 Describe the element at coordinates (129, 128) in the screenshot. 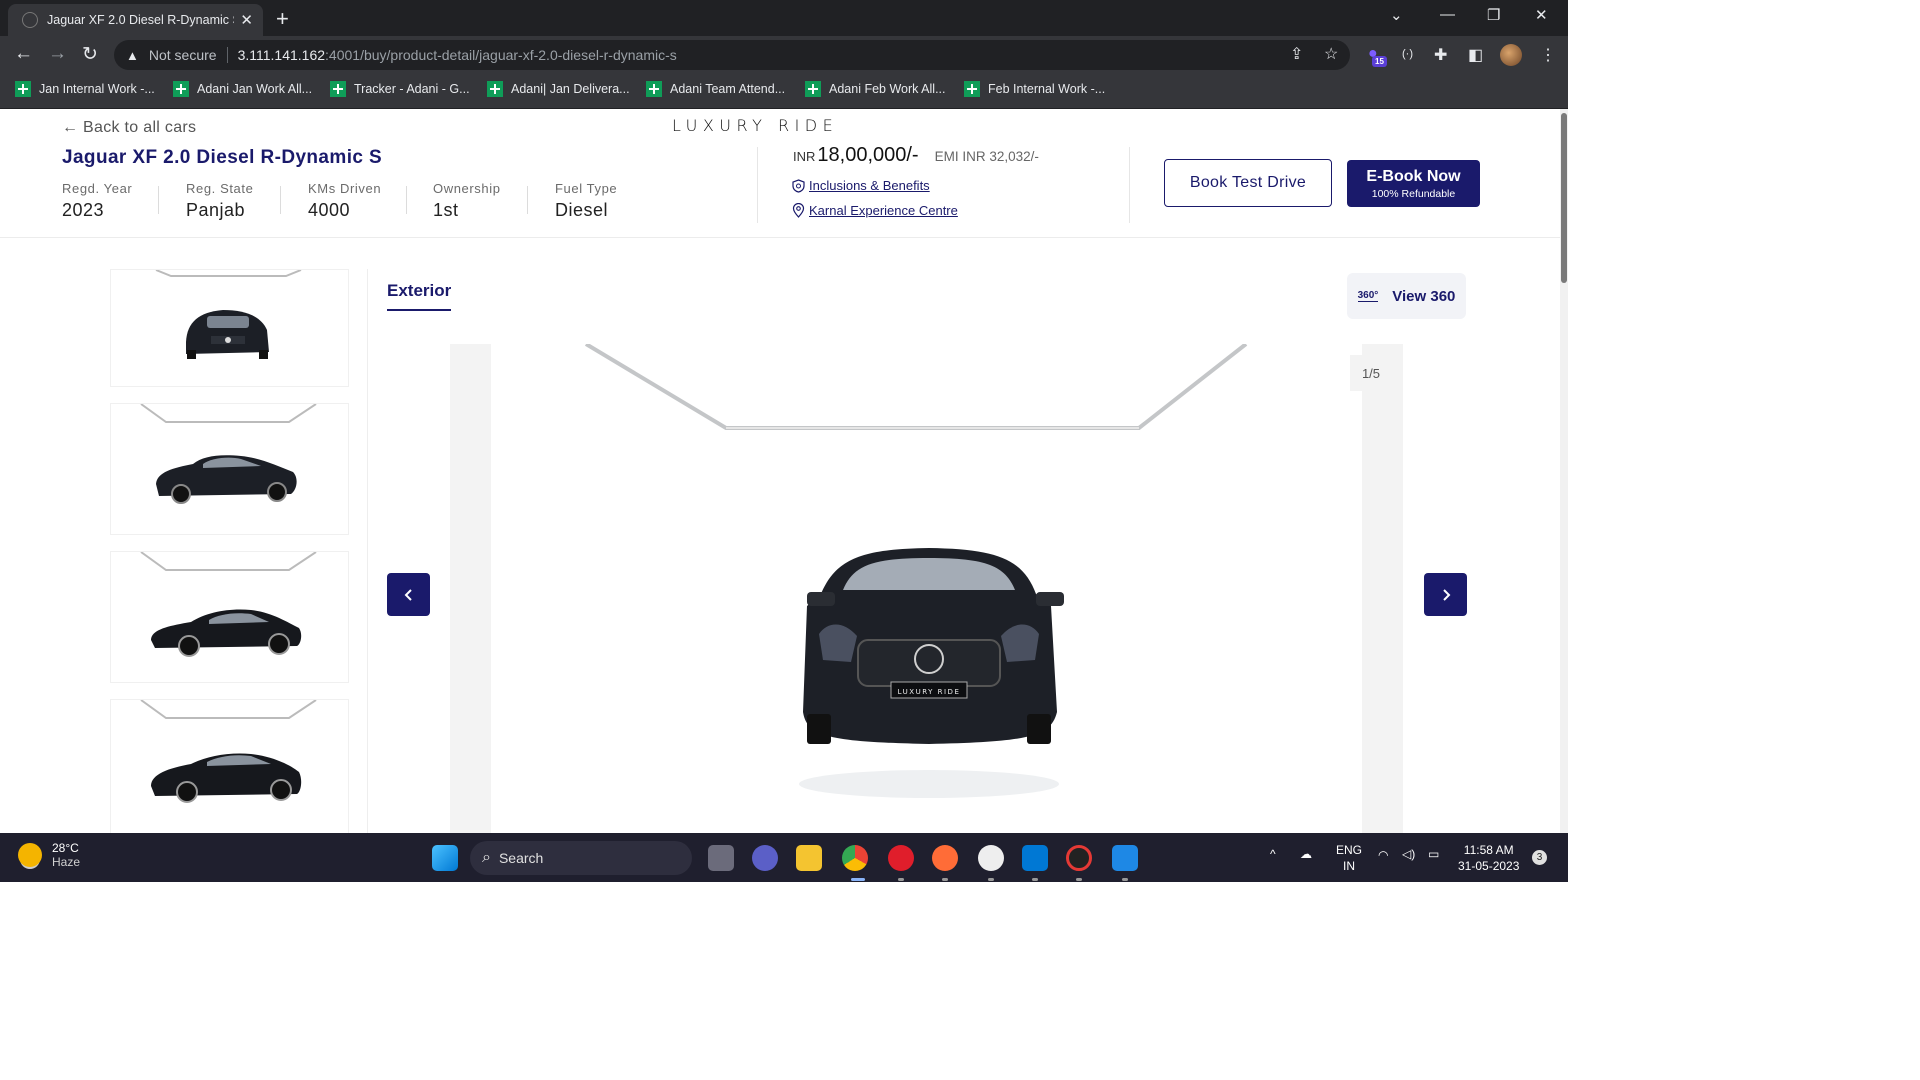

I see `back-to-all-cars-link: ← Back to all cars` at that location.